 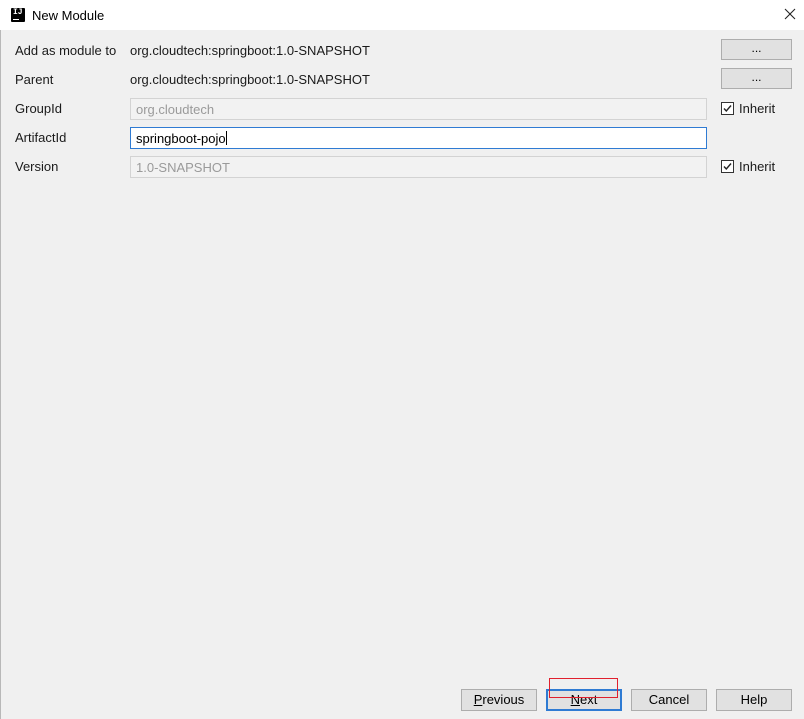 What do you see at coordinates (503, 699) in the screenshot?
I see `previous-label: revious` at bounding box center [503, 699].